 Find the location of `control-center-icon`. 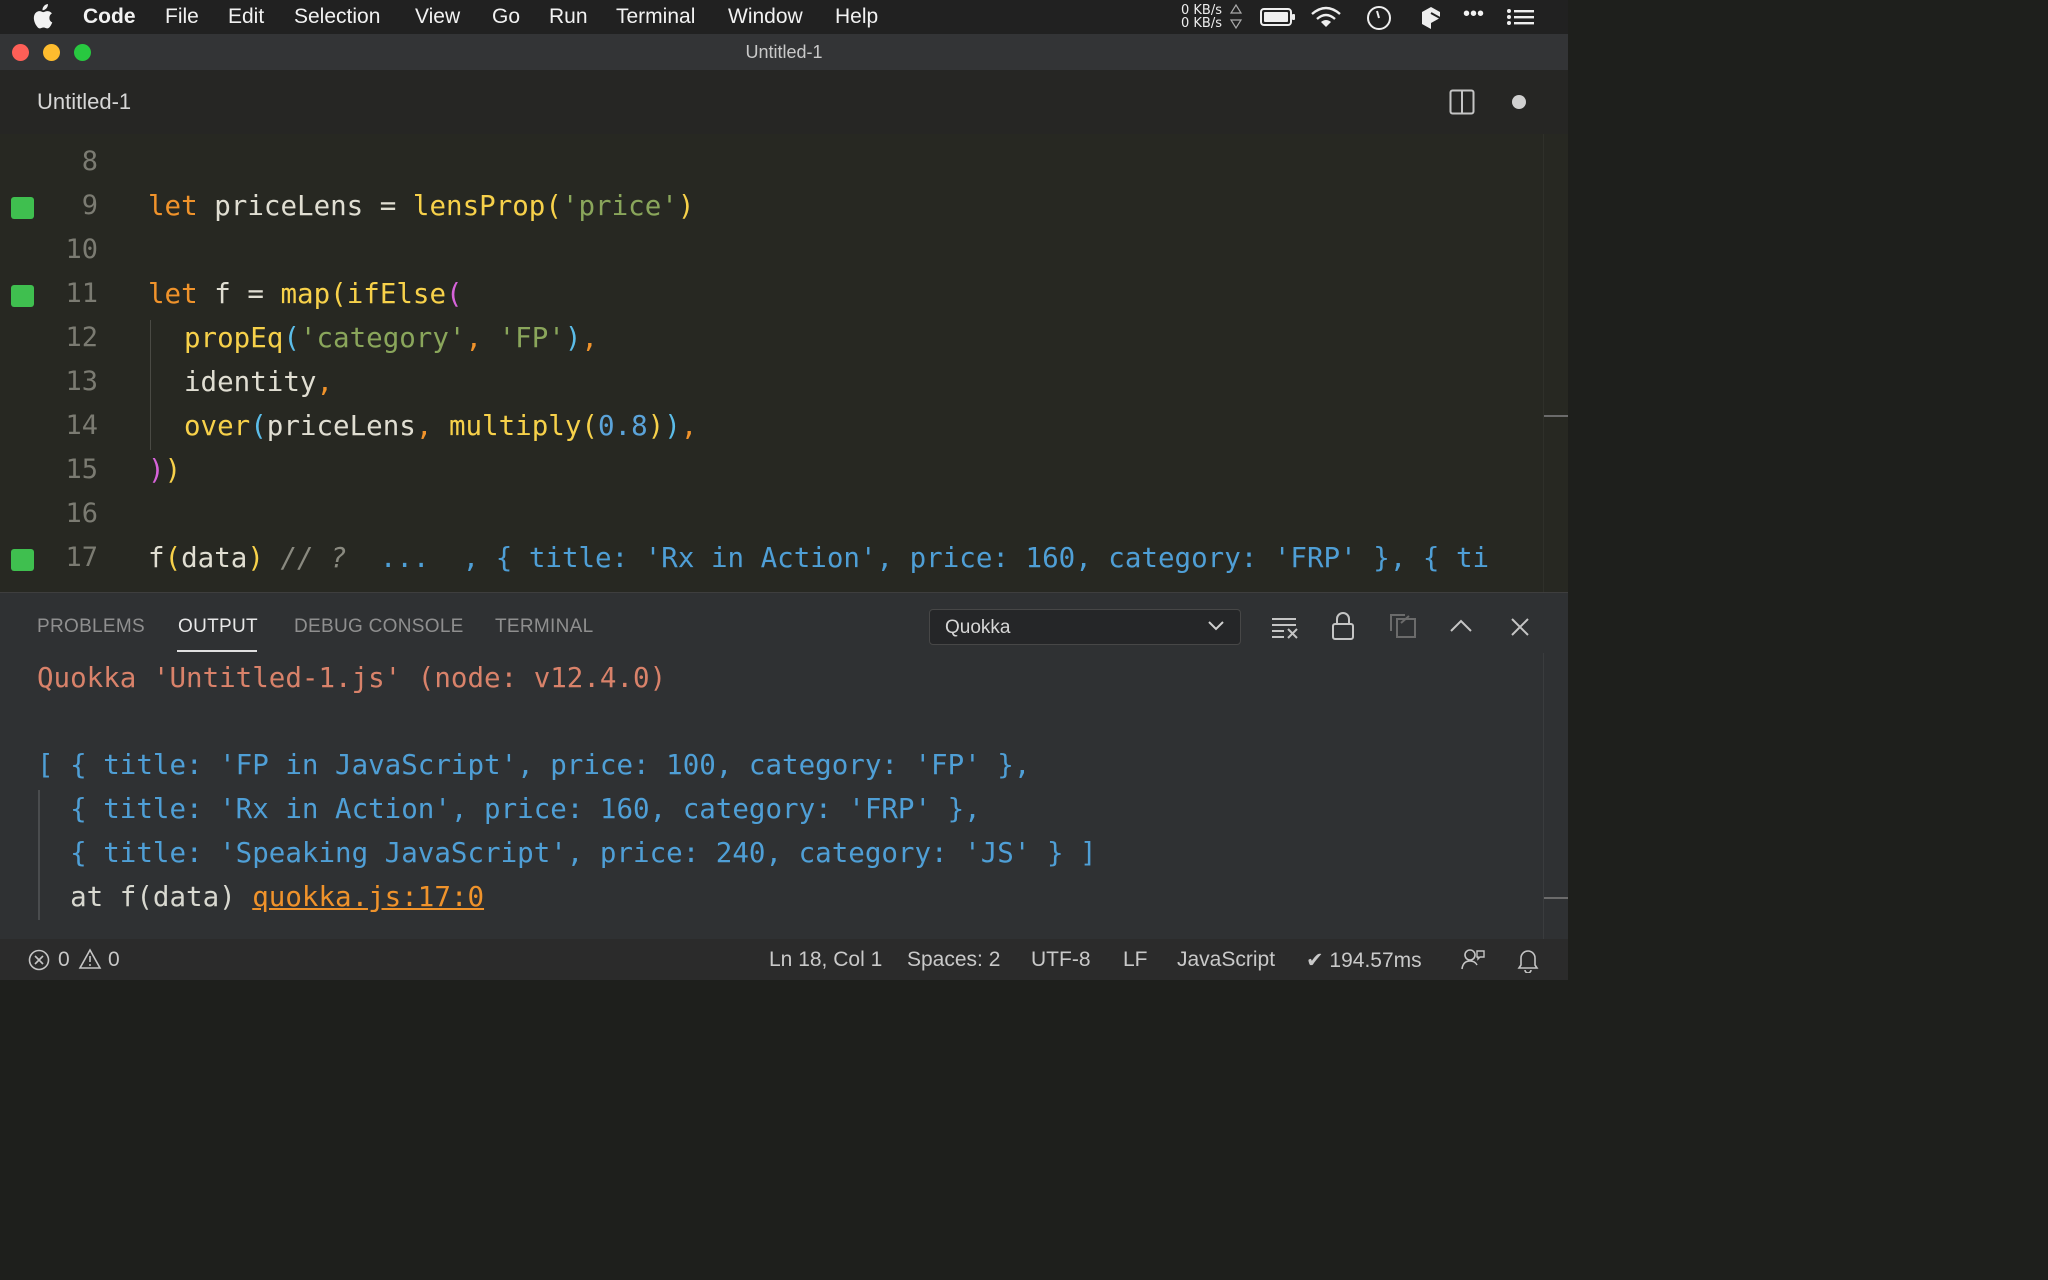

control-center-icon is located at coordinates (1520, 17).